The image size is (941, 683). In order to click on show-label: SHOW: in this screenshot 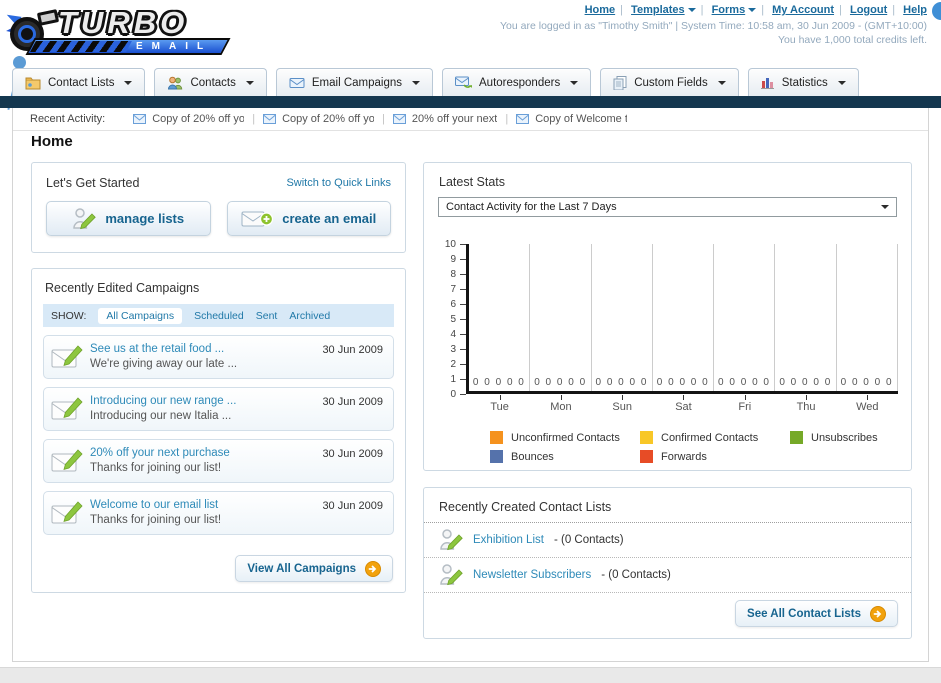, I will do `click(69, 315)`.